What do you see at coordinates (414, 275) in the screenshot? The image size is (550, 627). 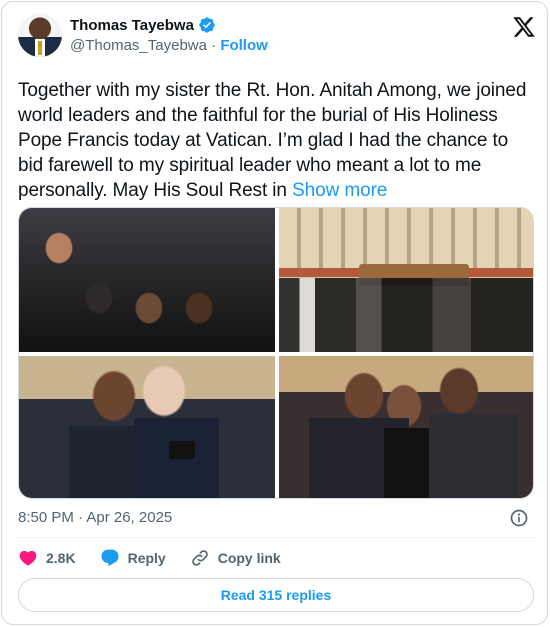 I see `photo-coffin` at bounding box center [414, 275].